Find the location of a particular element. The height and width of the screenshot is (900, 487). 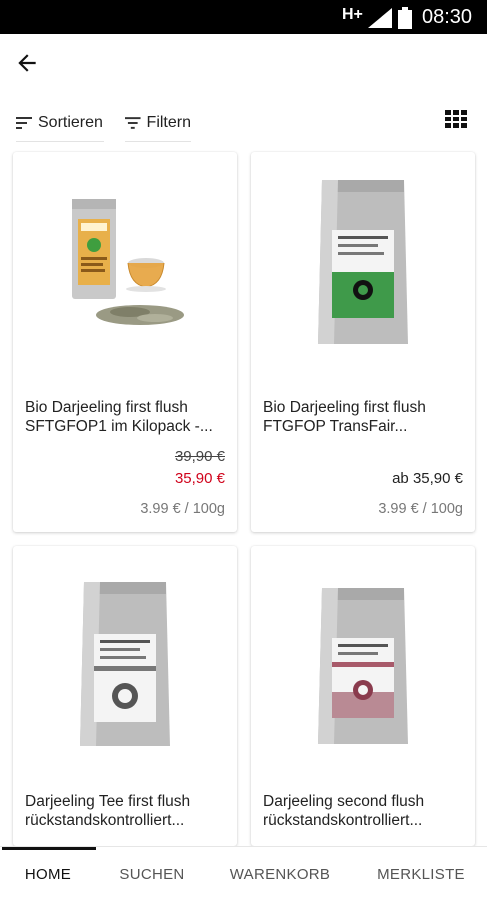

status-bar: H+ 08:30 is located at coordinates (243, 17).